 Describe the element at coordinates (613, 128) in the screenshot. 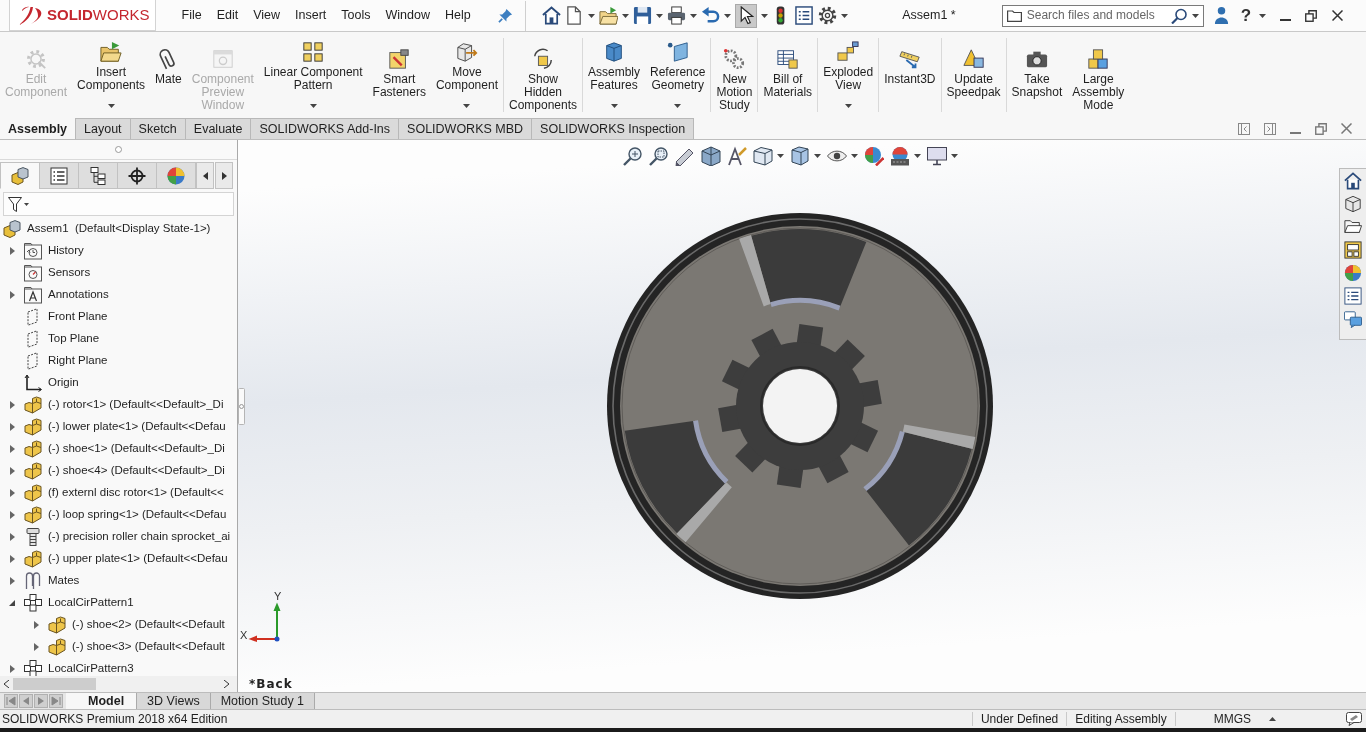

I see `tab: SOLIDWORKS Inspection` at that location.